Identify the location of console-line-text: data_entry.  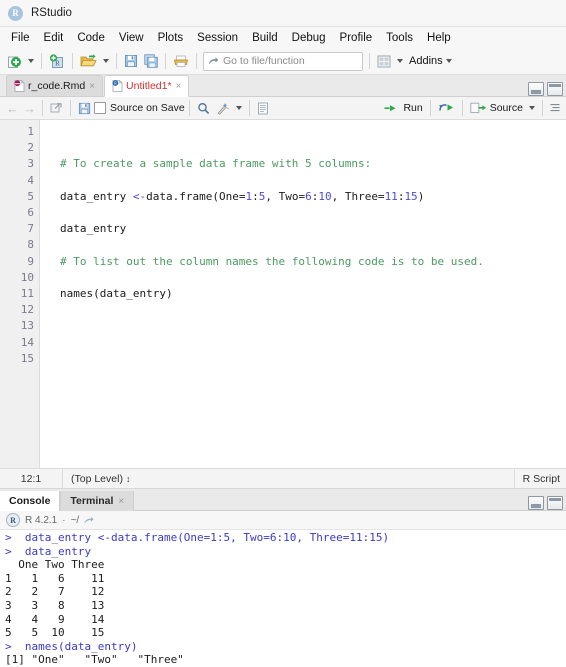
(51, 551).